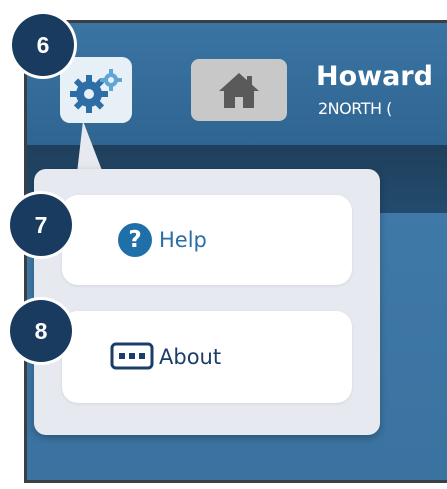  Describe the element at coordinates (374, 76) in the screenshot. I see `user-name: Howard` at that location.